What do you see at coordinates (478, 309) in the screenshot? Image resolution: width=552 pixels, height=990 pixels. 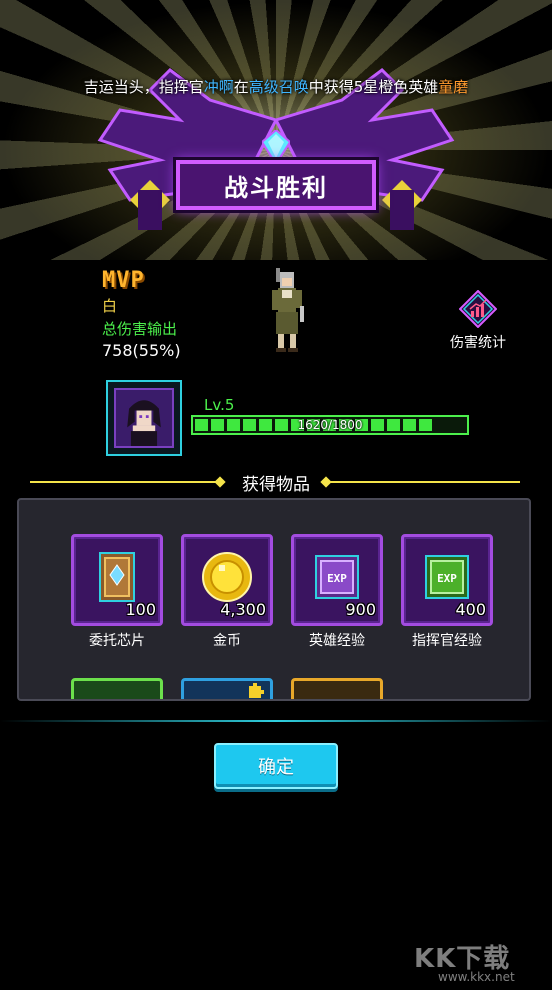 I see `damage-stats-icon` at bounding box center [478, 309].